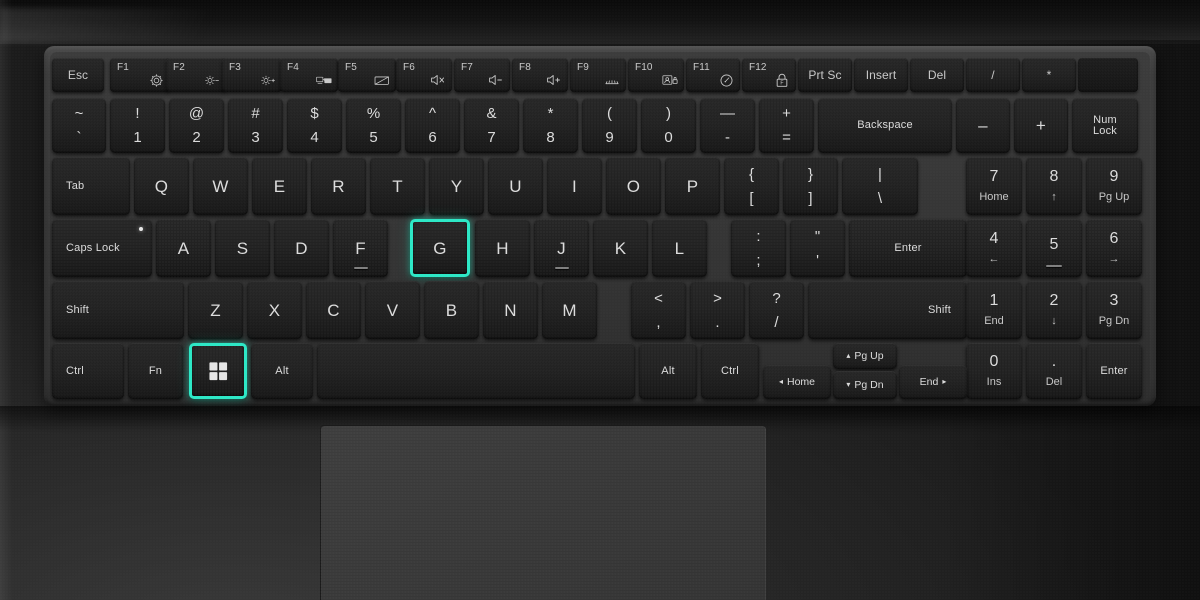 The width and height of the screenshot is (1200, 600). I want to click on key-insert: Insert, so click(881, 75).